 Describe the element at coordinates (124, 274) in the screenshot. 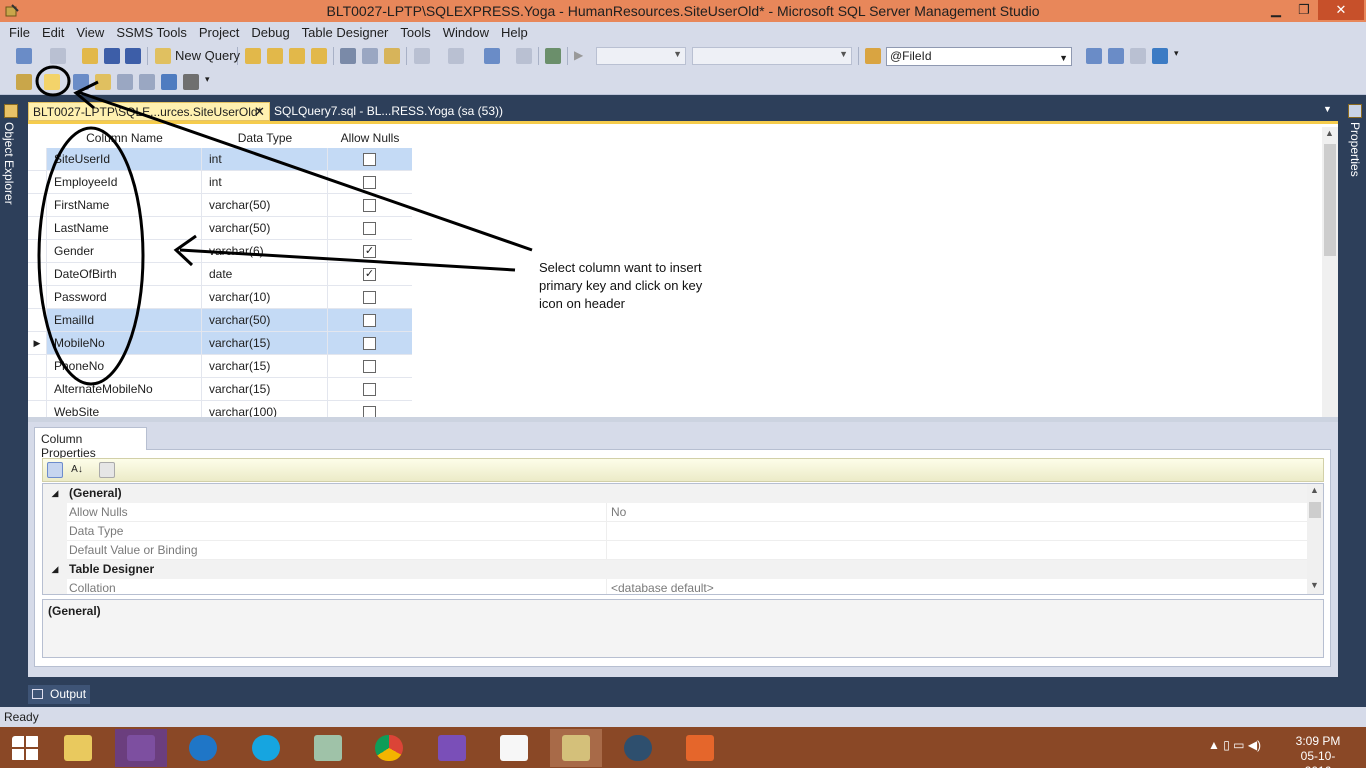

I see `column-name-cell: DateOfBirth` at that location.